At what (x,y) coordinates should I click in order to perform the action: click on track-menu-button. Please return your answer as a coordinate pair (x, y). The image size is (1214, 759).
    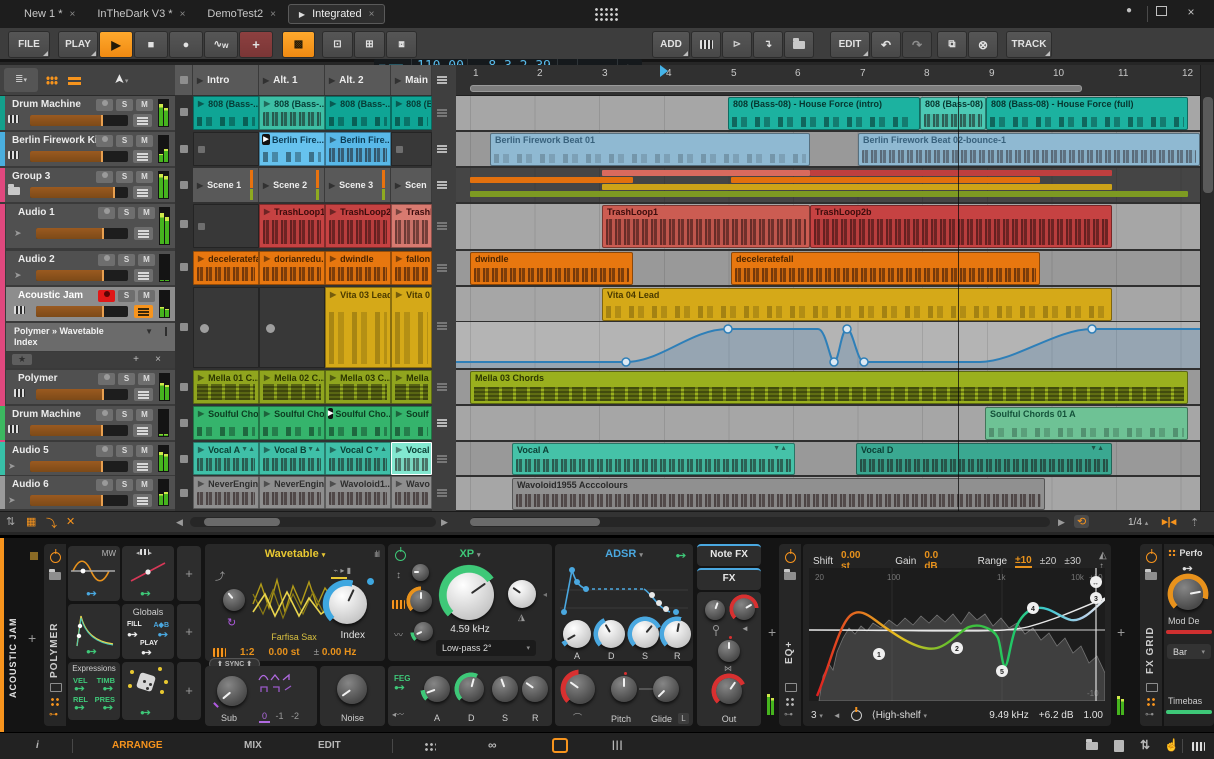
    Looking at the image, I should click on (143, 233).